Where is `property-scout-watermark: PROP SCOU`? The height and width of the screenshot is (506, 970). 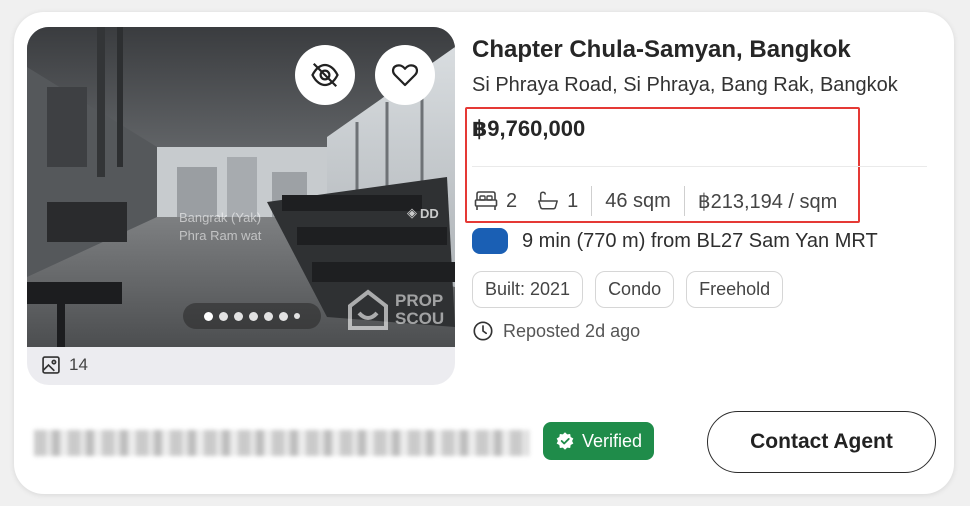 property-scout-watermark: PROP SCOU is located at coordinates (401, 310).